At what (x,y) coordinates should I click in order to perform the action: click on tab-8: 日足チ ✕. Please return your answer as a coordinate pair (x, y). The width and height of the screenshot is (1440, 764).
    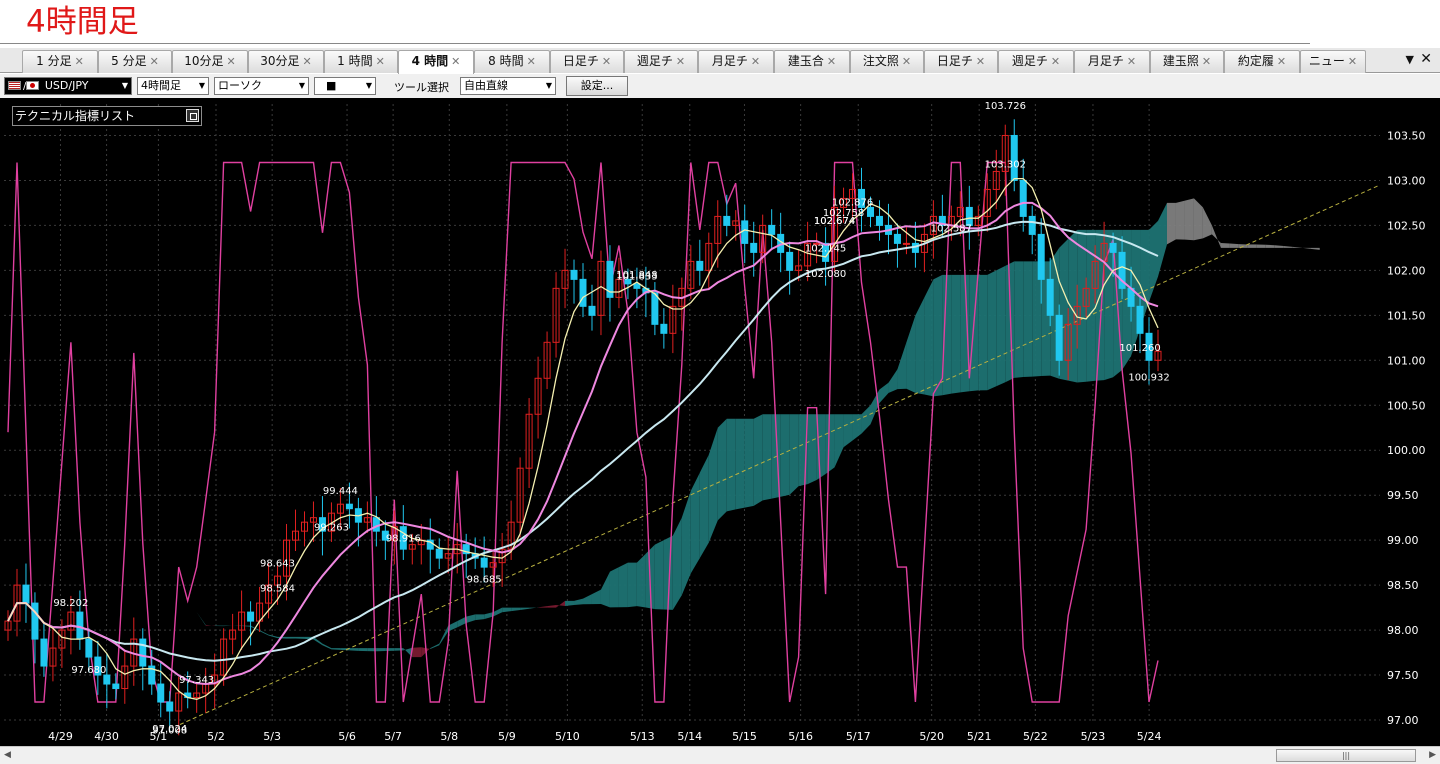
    Looking at the image, I should click on (587, 61).